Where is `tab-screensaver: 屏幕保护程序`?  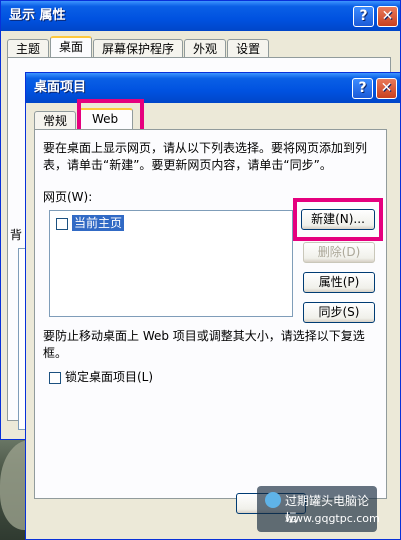
tab-screensaver: 屏幕保护程序 is located at coordinates (138, 48).